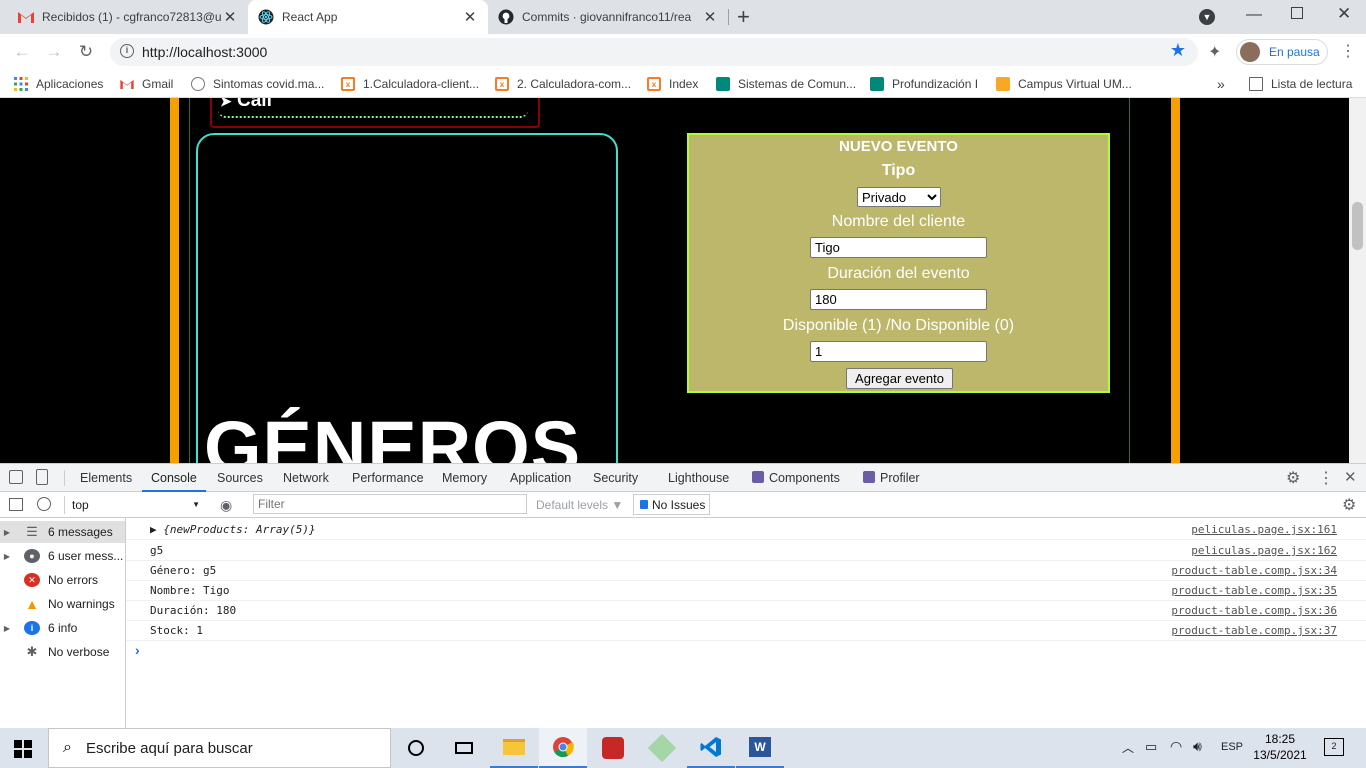 The width and height of the screenshot is (1366, 768). I want to click on page-scrollbar, so click(1357, 280).